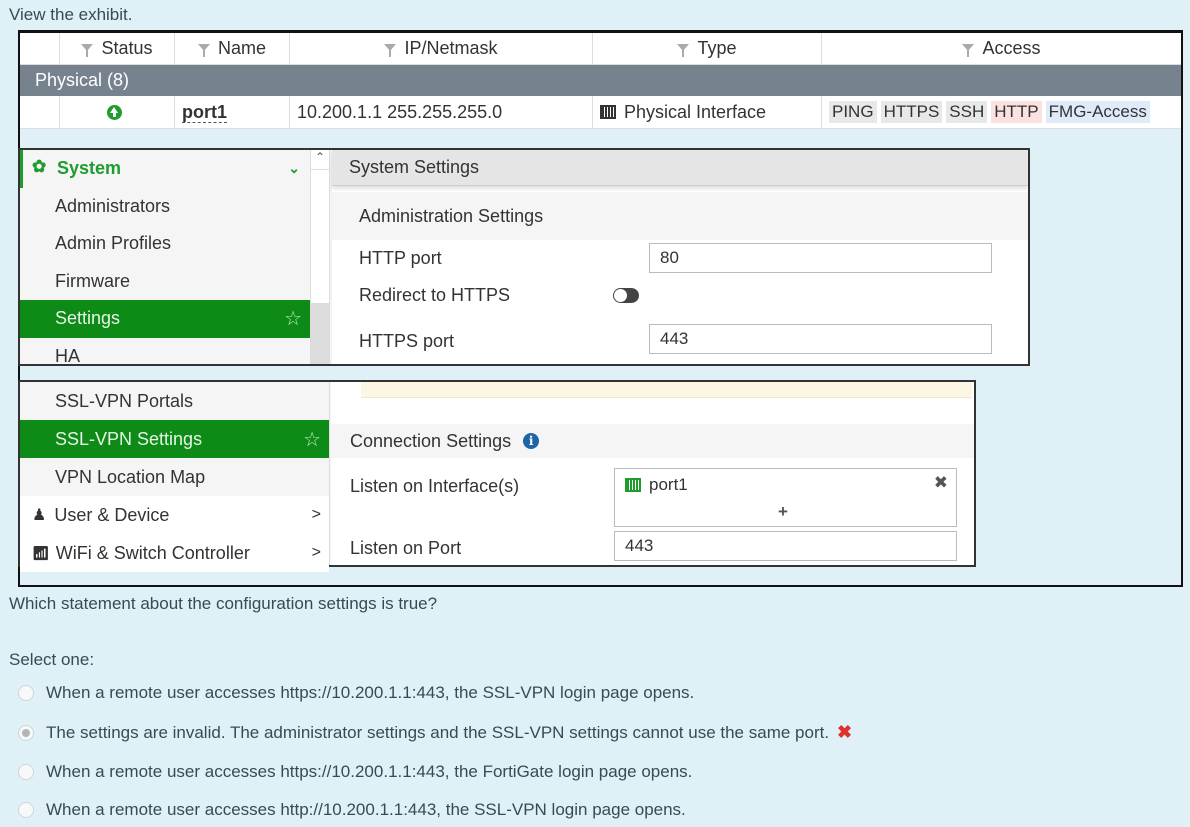  What do you see at coordinates (204, 112) in the screenshot?
I see `port-name-link: port1` at bounding box center [204, 112].